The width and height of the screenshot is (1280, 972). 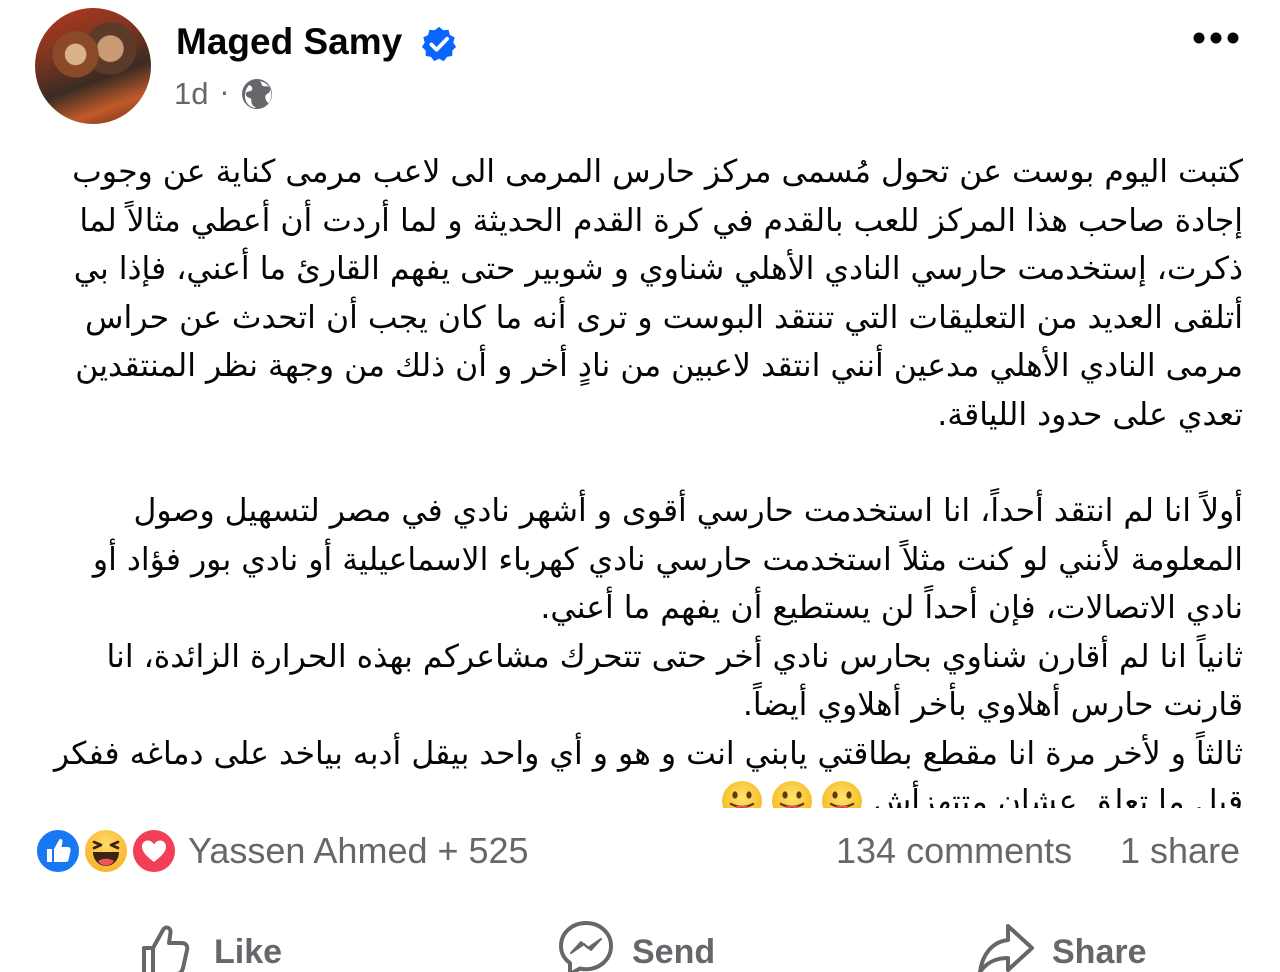 I want to click on globe-icon, so click(x=257, y=94).